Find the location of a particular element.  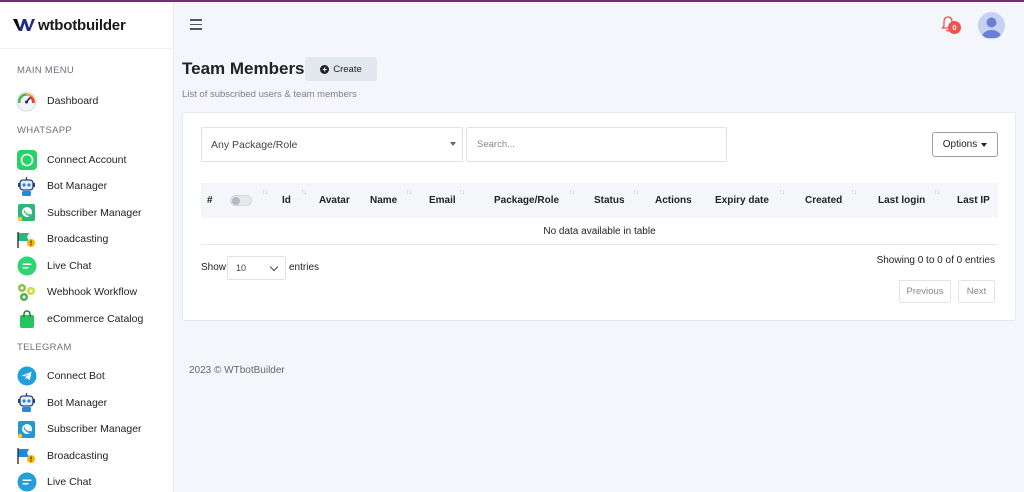

brand: wtbotbuilder is located at coordinates (86, 25).